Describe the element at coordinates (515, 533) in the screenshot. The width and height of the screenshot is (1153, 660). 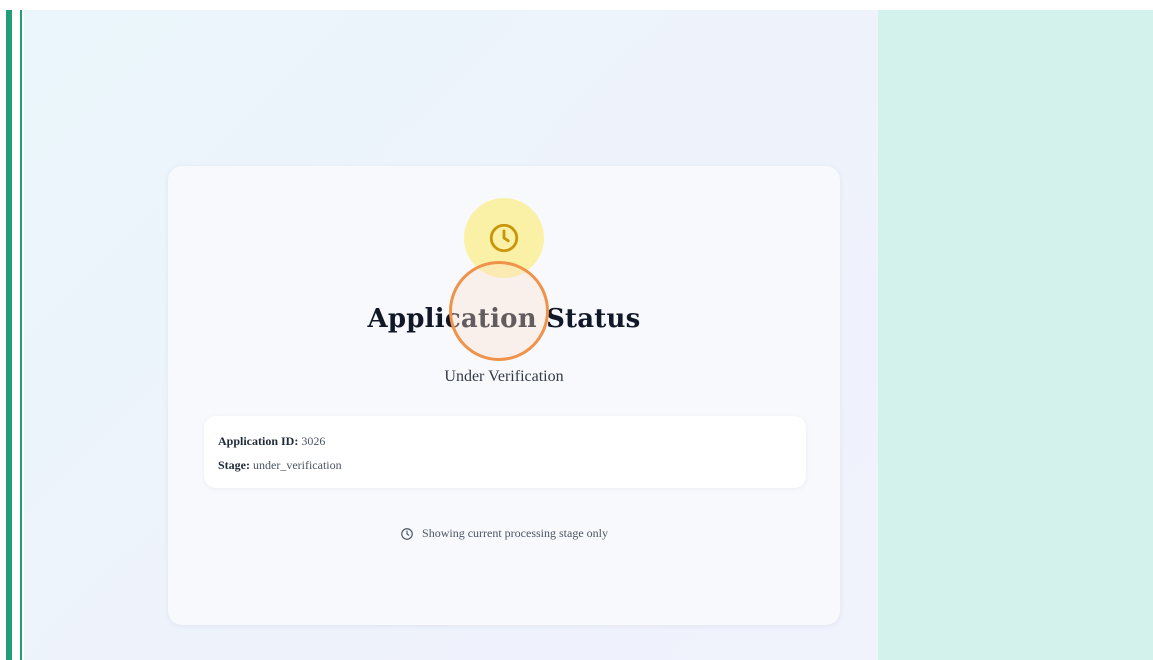
I see `processing-note-text: Showing current processing stage only` at that location.